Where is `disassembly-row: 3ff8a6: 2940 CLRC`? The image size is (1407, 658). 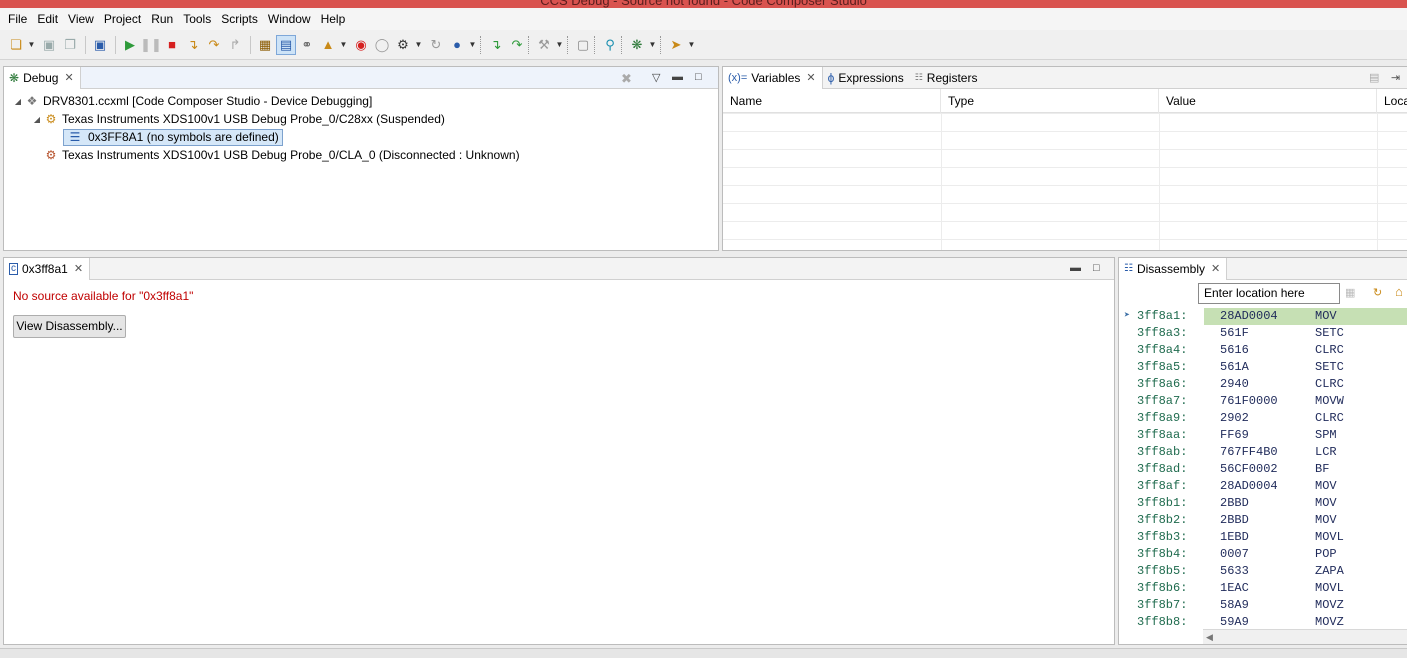
disassembly-row: 3ff8a6: 2940 CLRC is located at coordinates (1263, 384).